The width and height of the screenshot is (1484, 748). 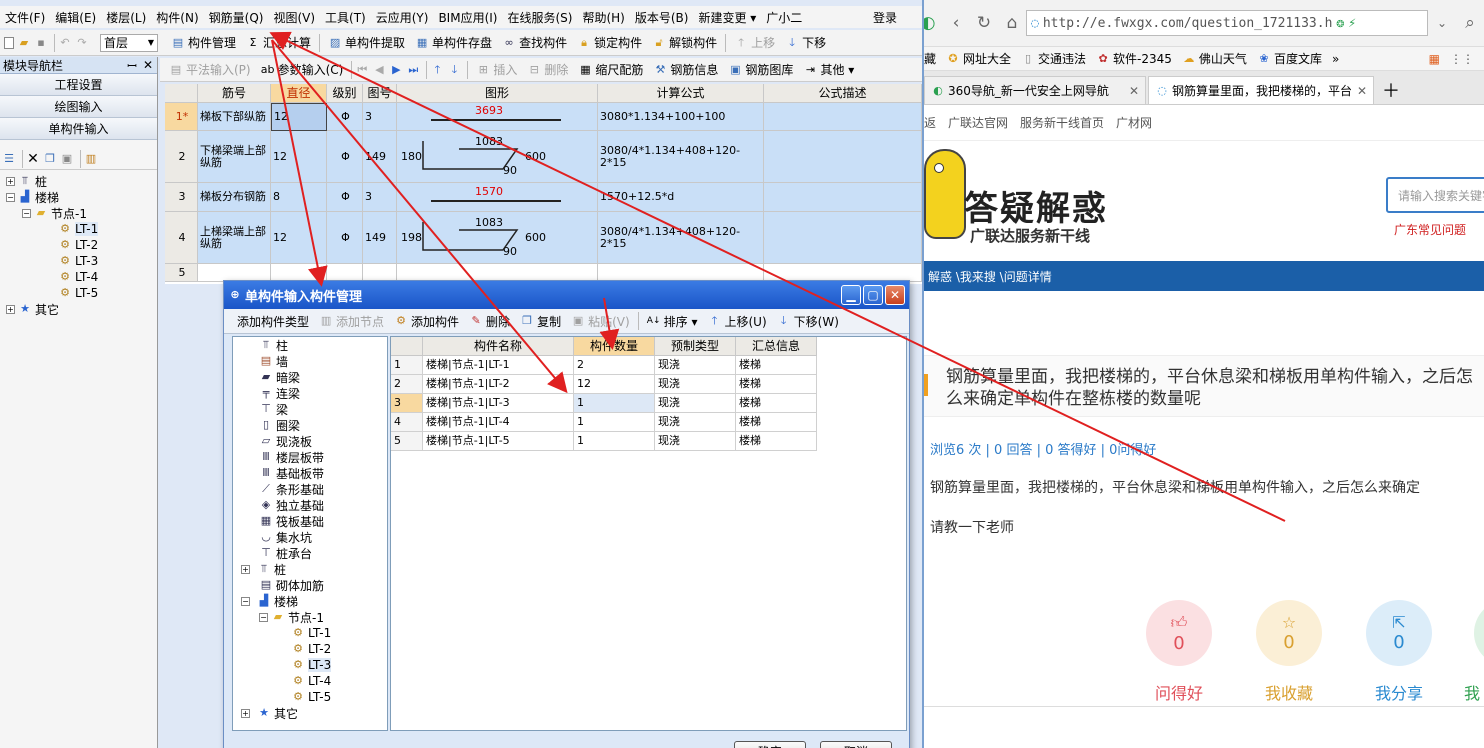 I want to click on search-input: 请输入搜索关键字, so click(x=1435, y=195).